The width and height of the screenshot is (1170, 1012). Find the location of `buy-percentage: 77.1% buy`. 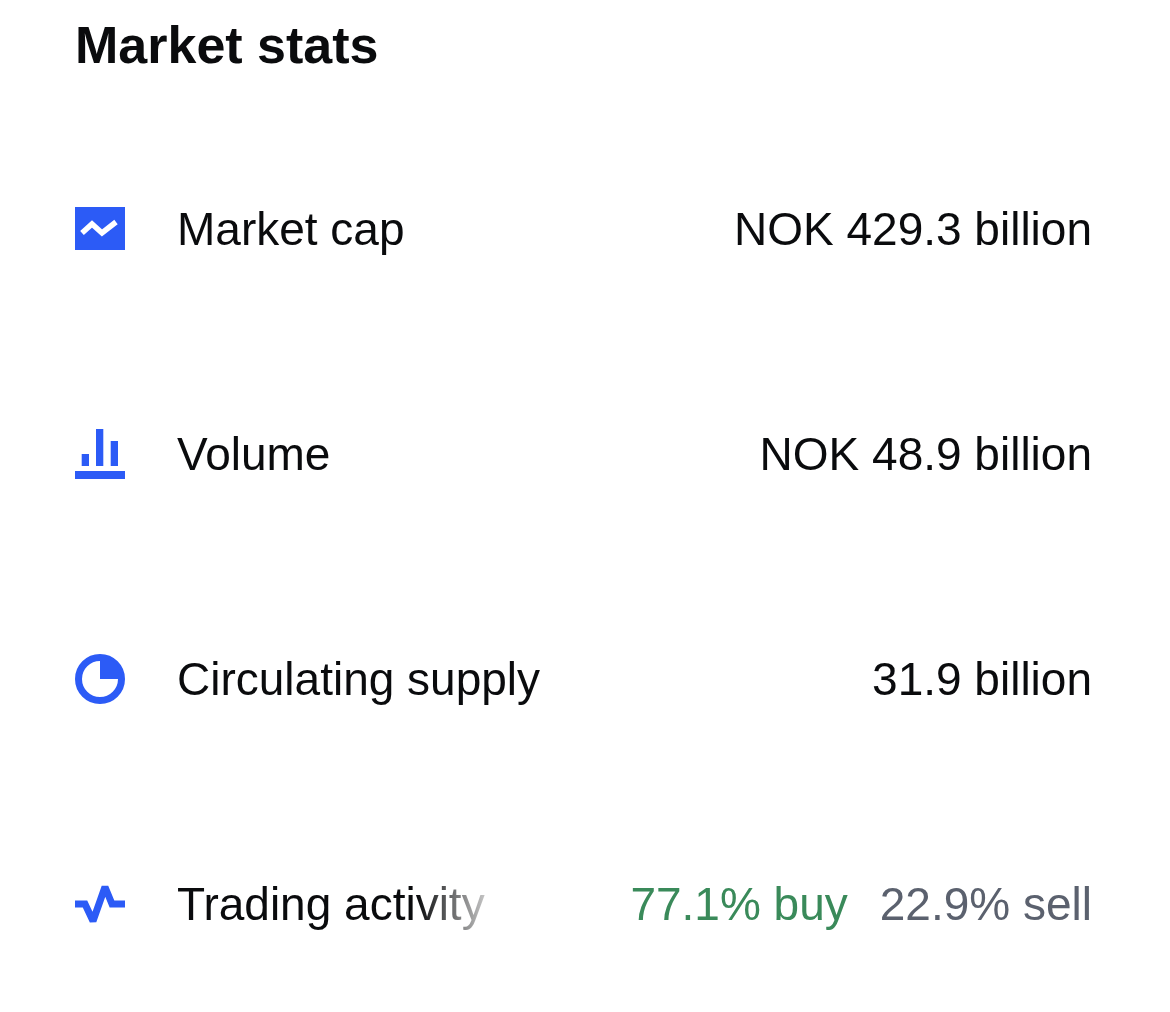

buy-percentage: 77.1% buy is located at coordinates (739, 904).